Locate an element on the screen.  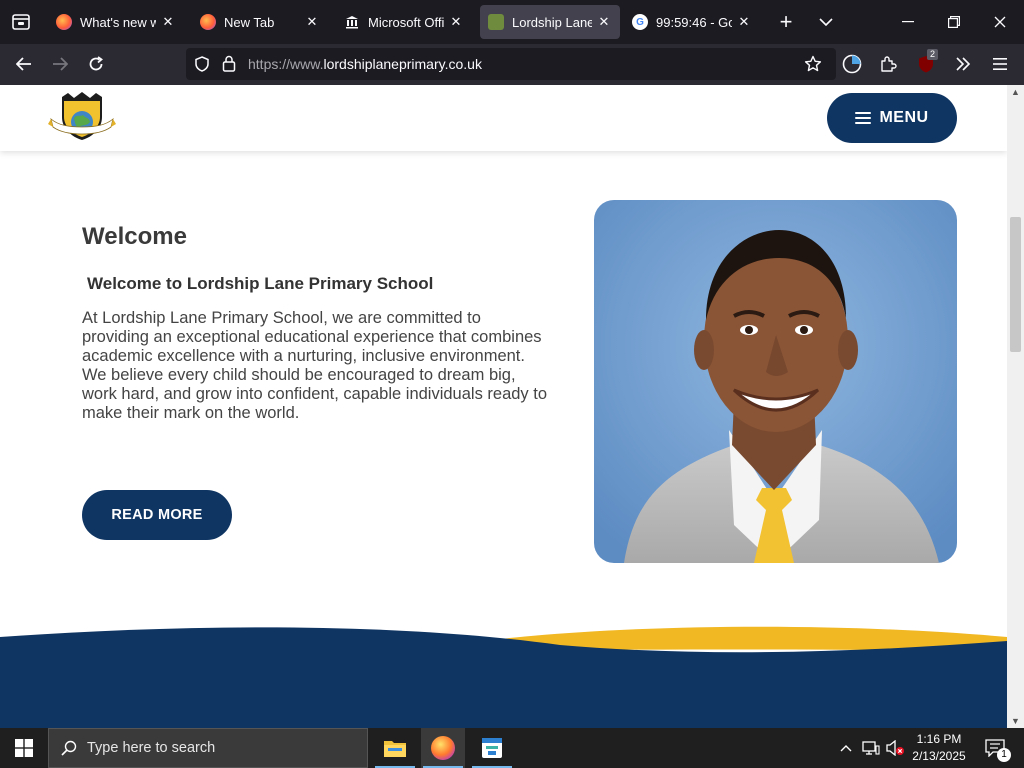
restore-icon is located at coordinates (954, 22).